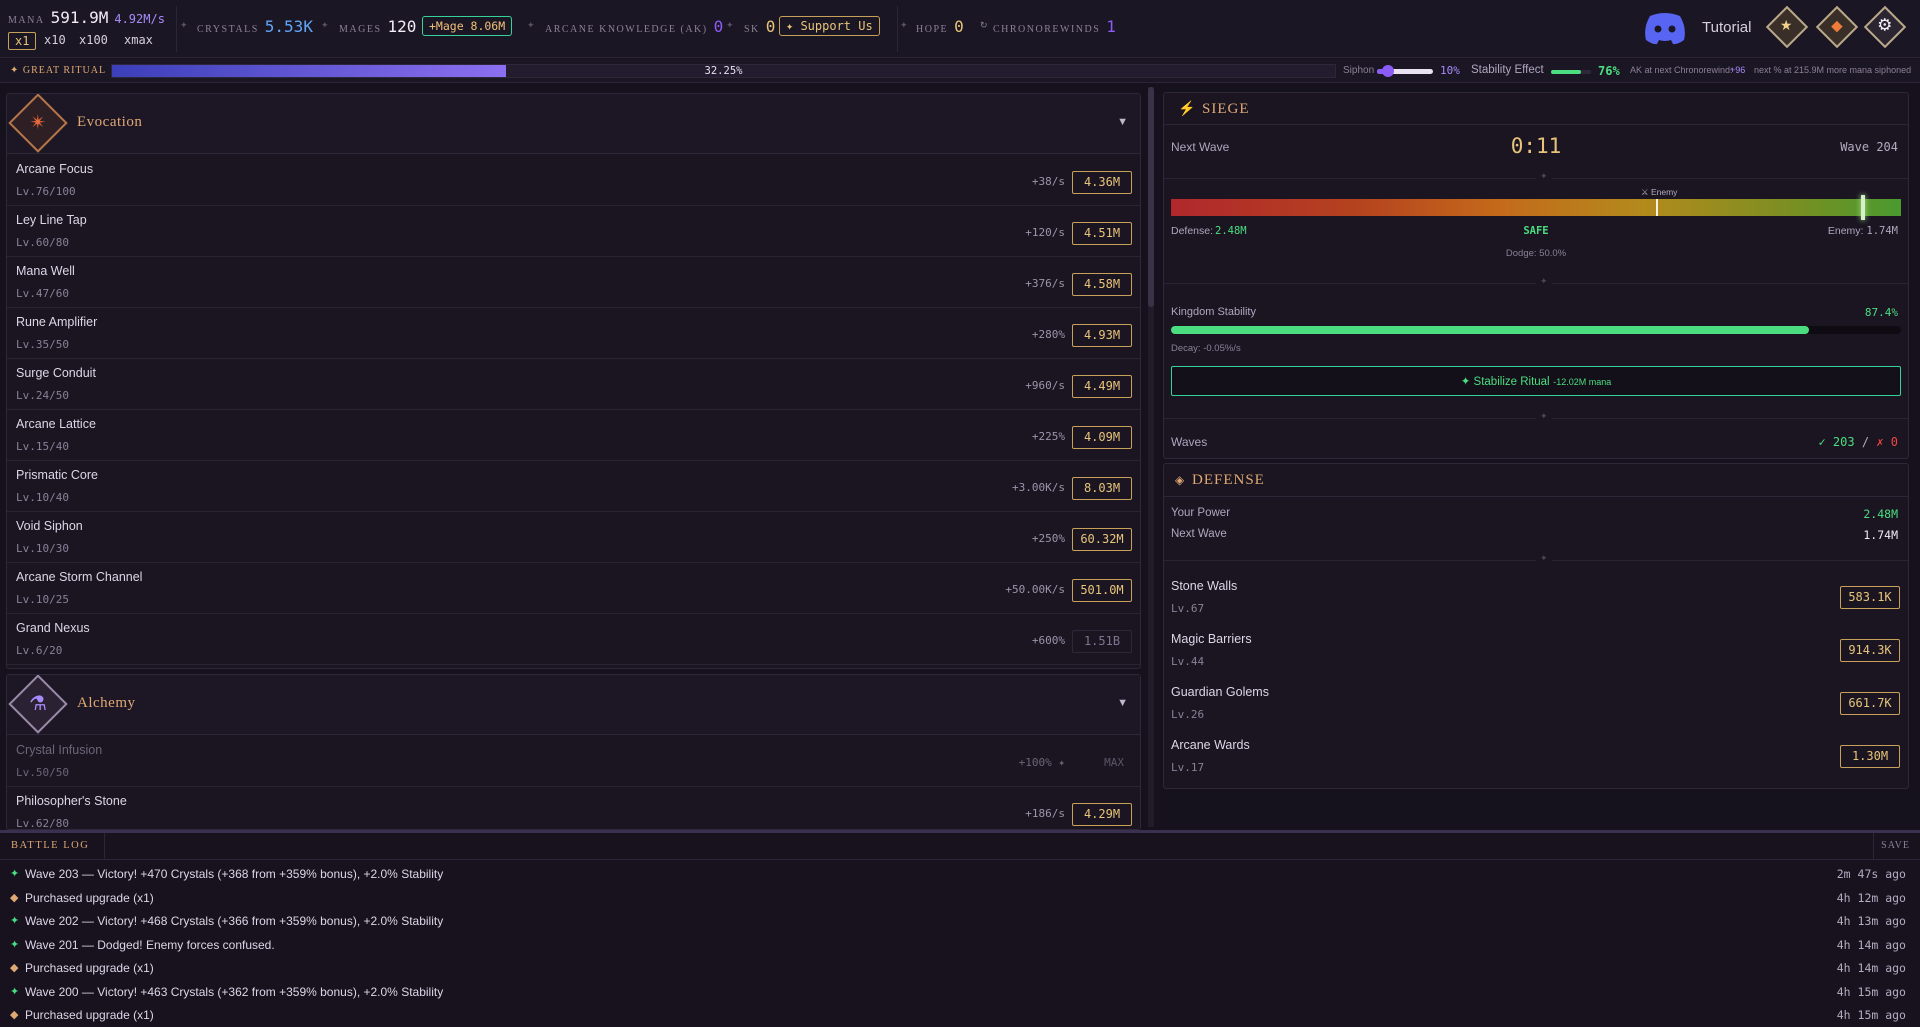  I want to click on defense-row: Magic Barriers Lv.44 914.3K, so click(1536, 653).